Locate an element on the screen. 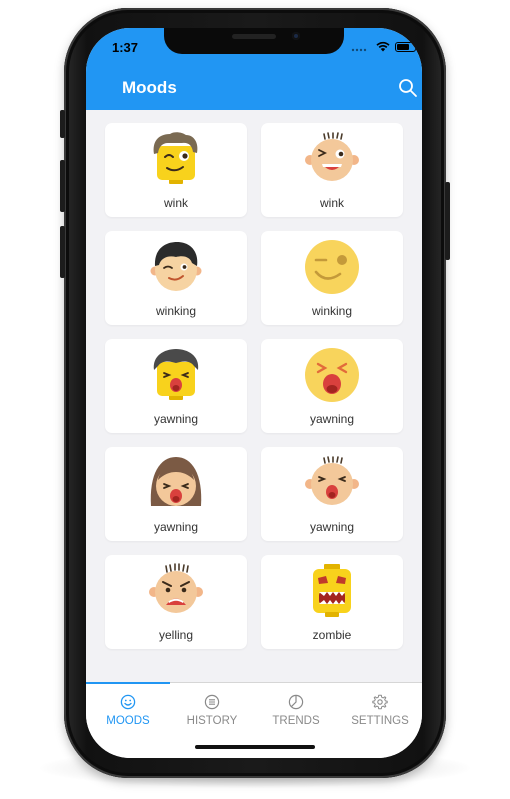 The height and width of the screenshot is (799, 510). tab-history: HISTORY is located at coordinates (212, 713).